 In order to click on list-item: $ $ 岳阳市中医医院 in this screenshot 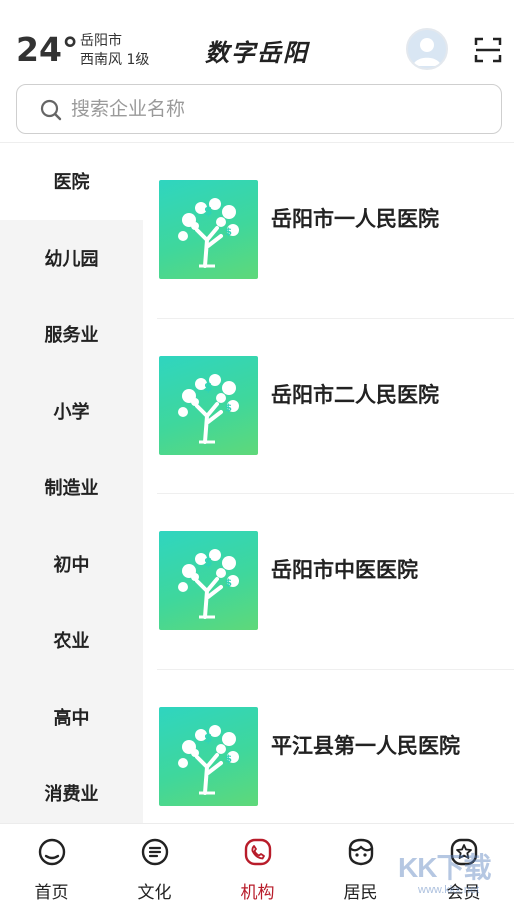, I will do `click(335, 582)`.